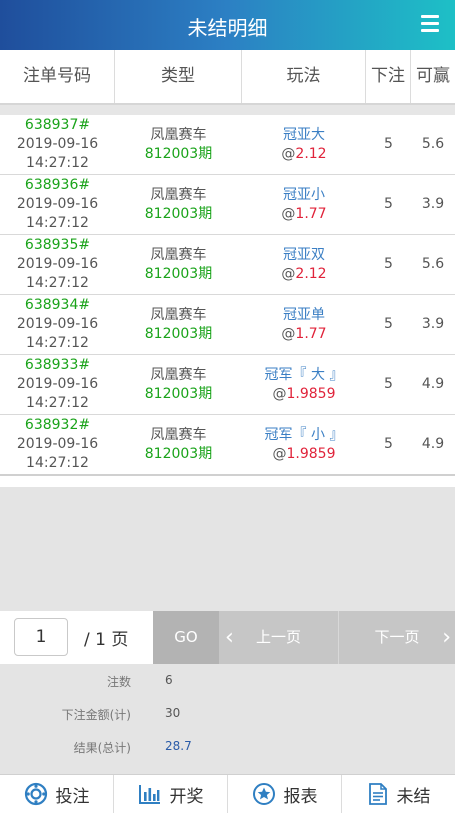 Image resolution: width=455 pixels, height=813 pixels. I want to click on tab-unsettled: 未结, so click(398, 794).